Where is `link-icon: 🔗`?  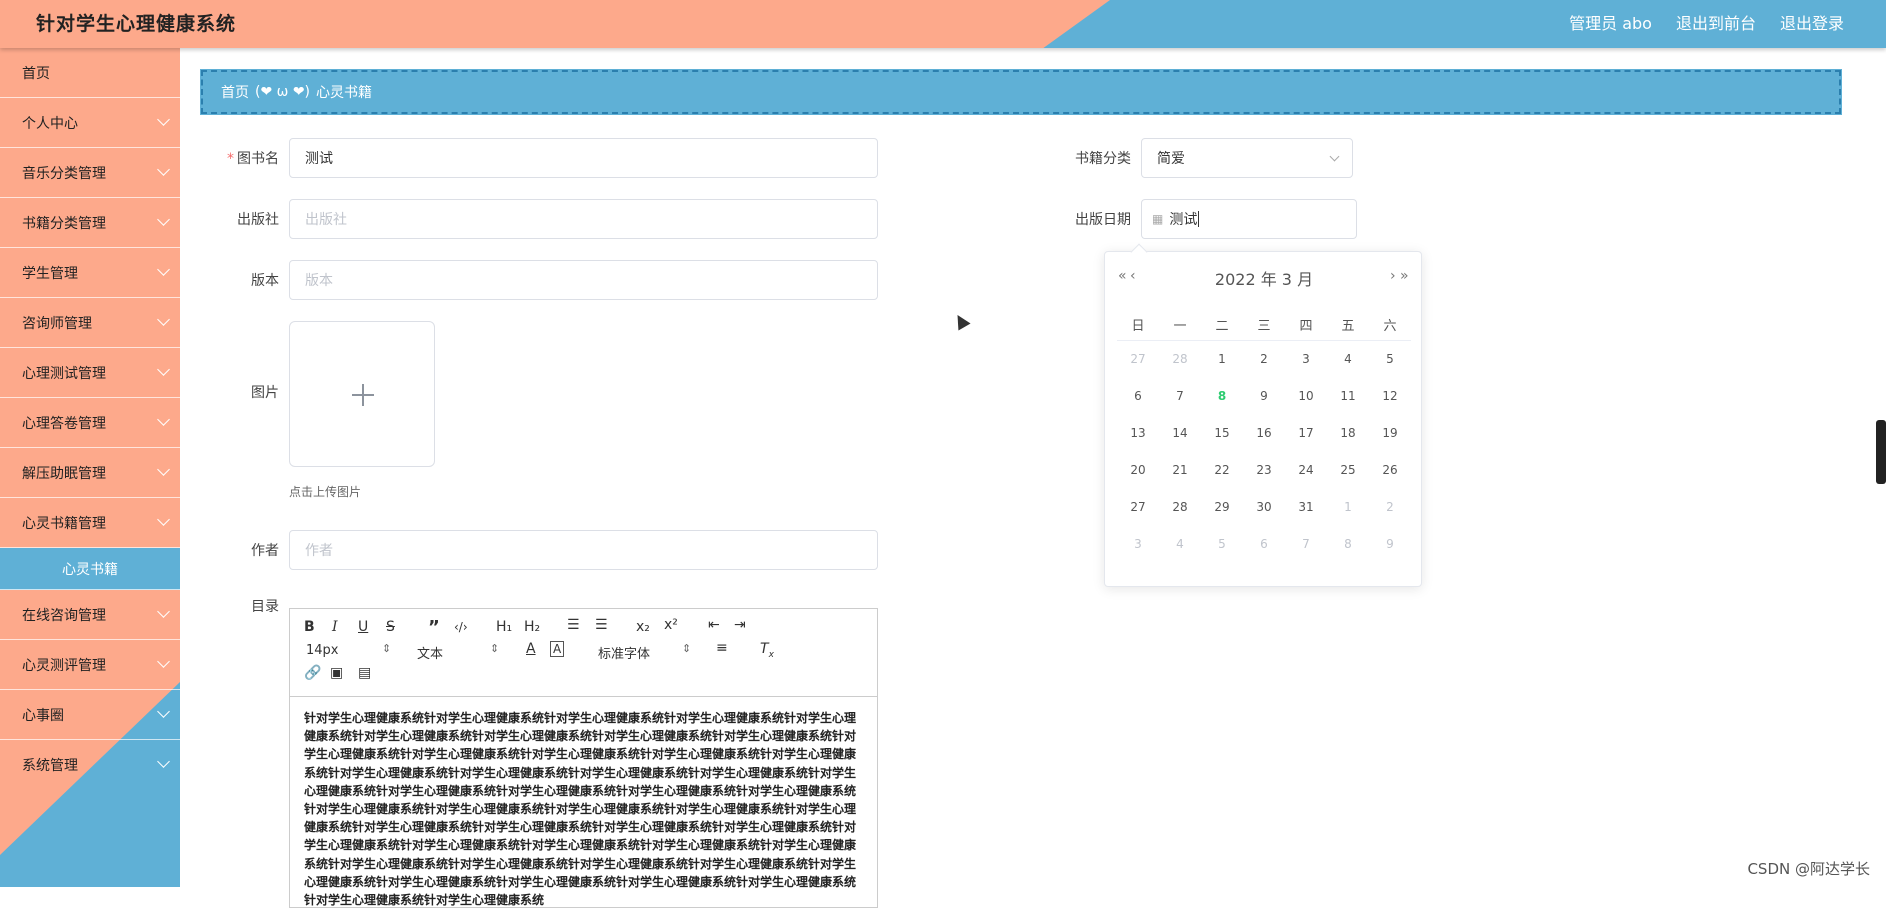
link-icon: 🔗 is located at coordinates (312, 673).